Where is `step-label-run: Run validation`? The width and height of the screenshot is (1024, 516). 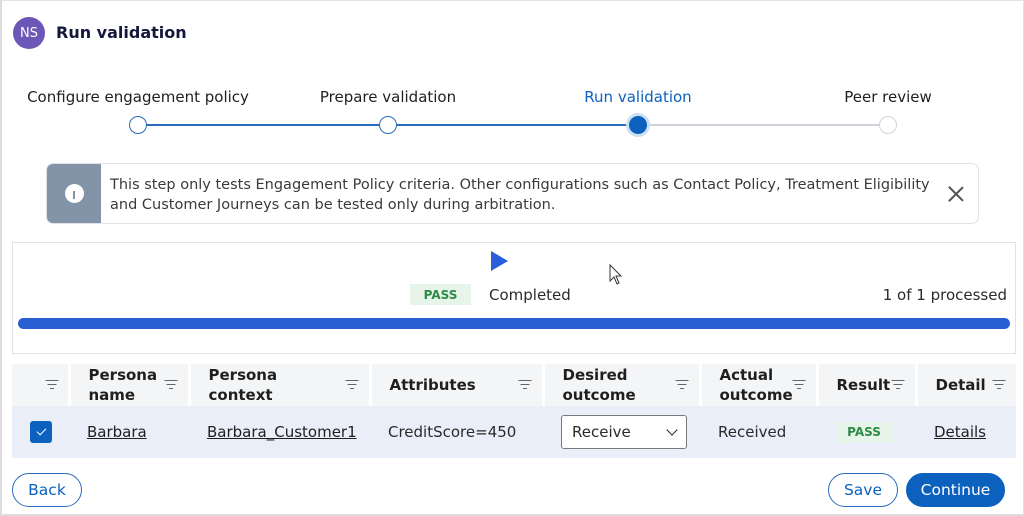 step-label-run: Run validation is located at coordinates (637, 97).